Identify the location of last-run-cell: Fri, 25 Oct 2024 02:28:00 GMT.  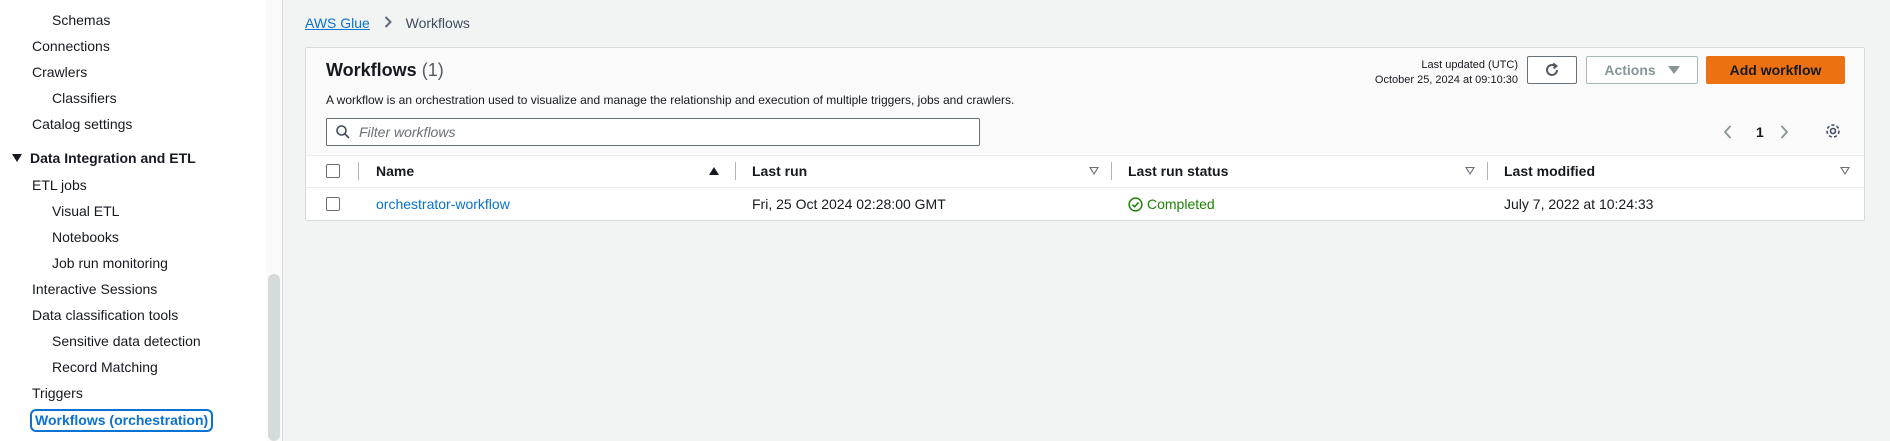
(849, 204).